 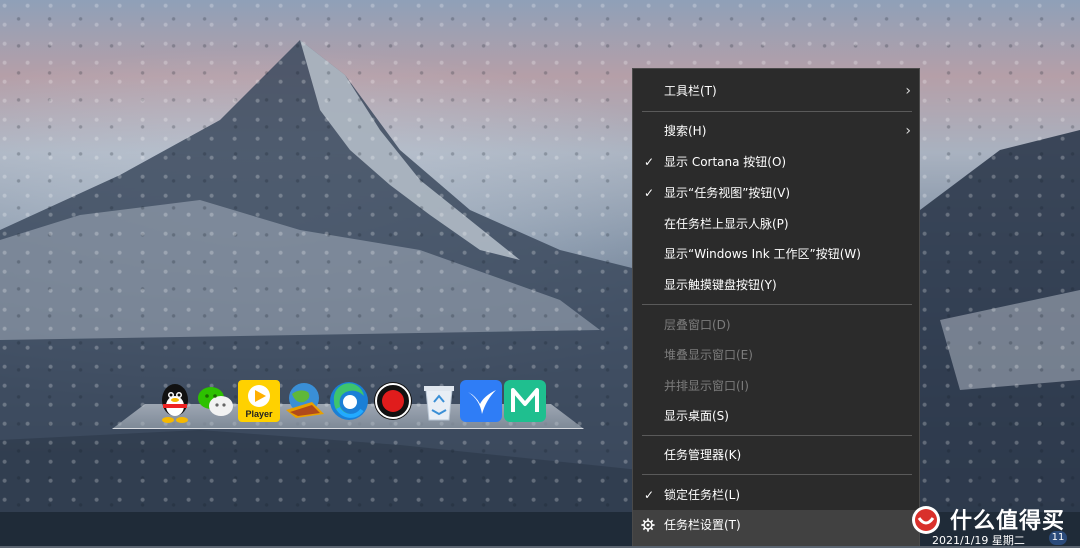 I want to click on mindmaster-icon, so click(x=525, y=401).